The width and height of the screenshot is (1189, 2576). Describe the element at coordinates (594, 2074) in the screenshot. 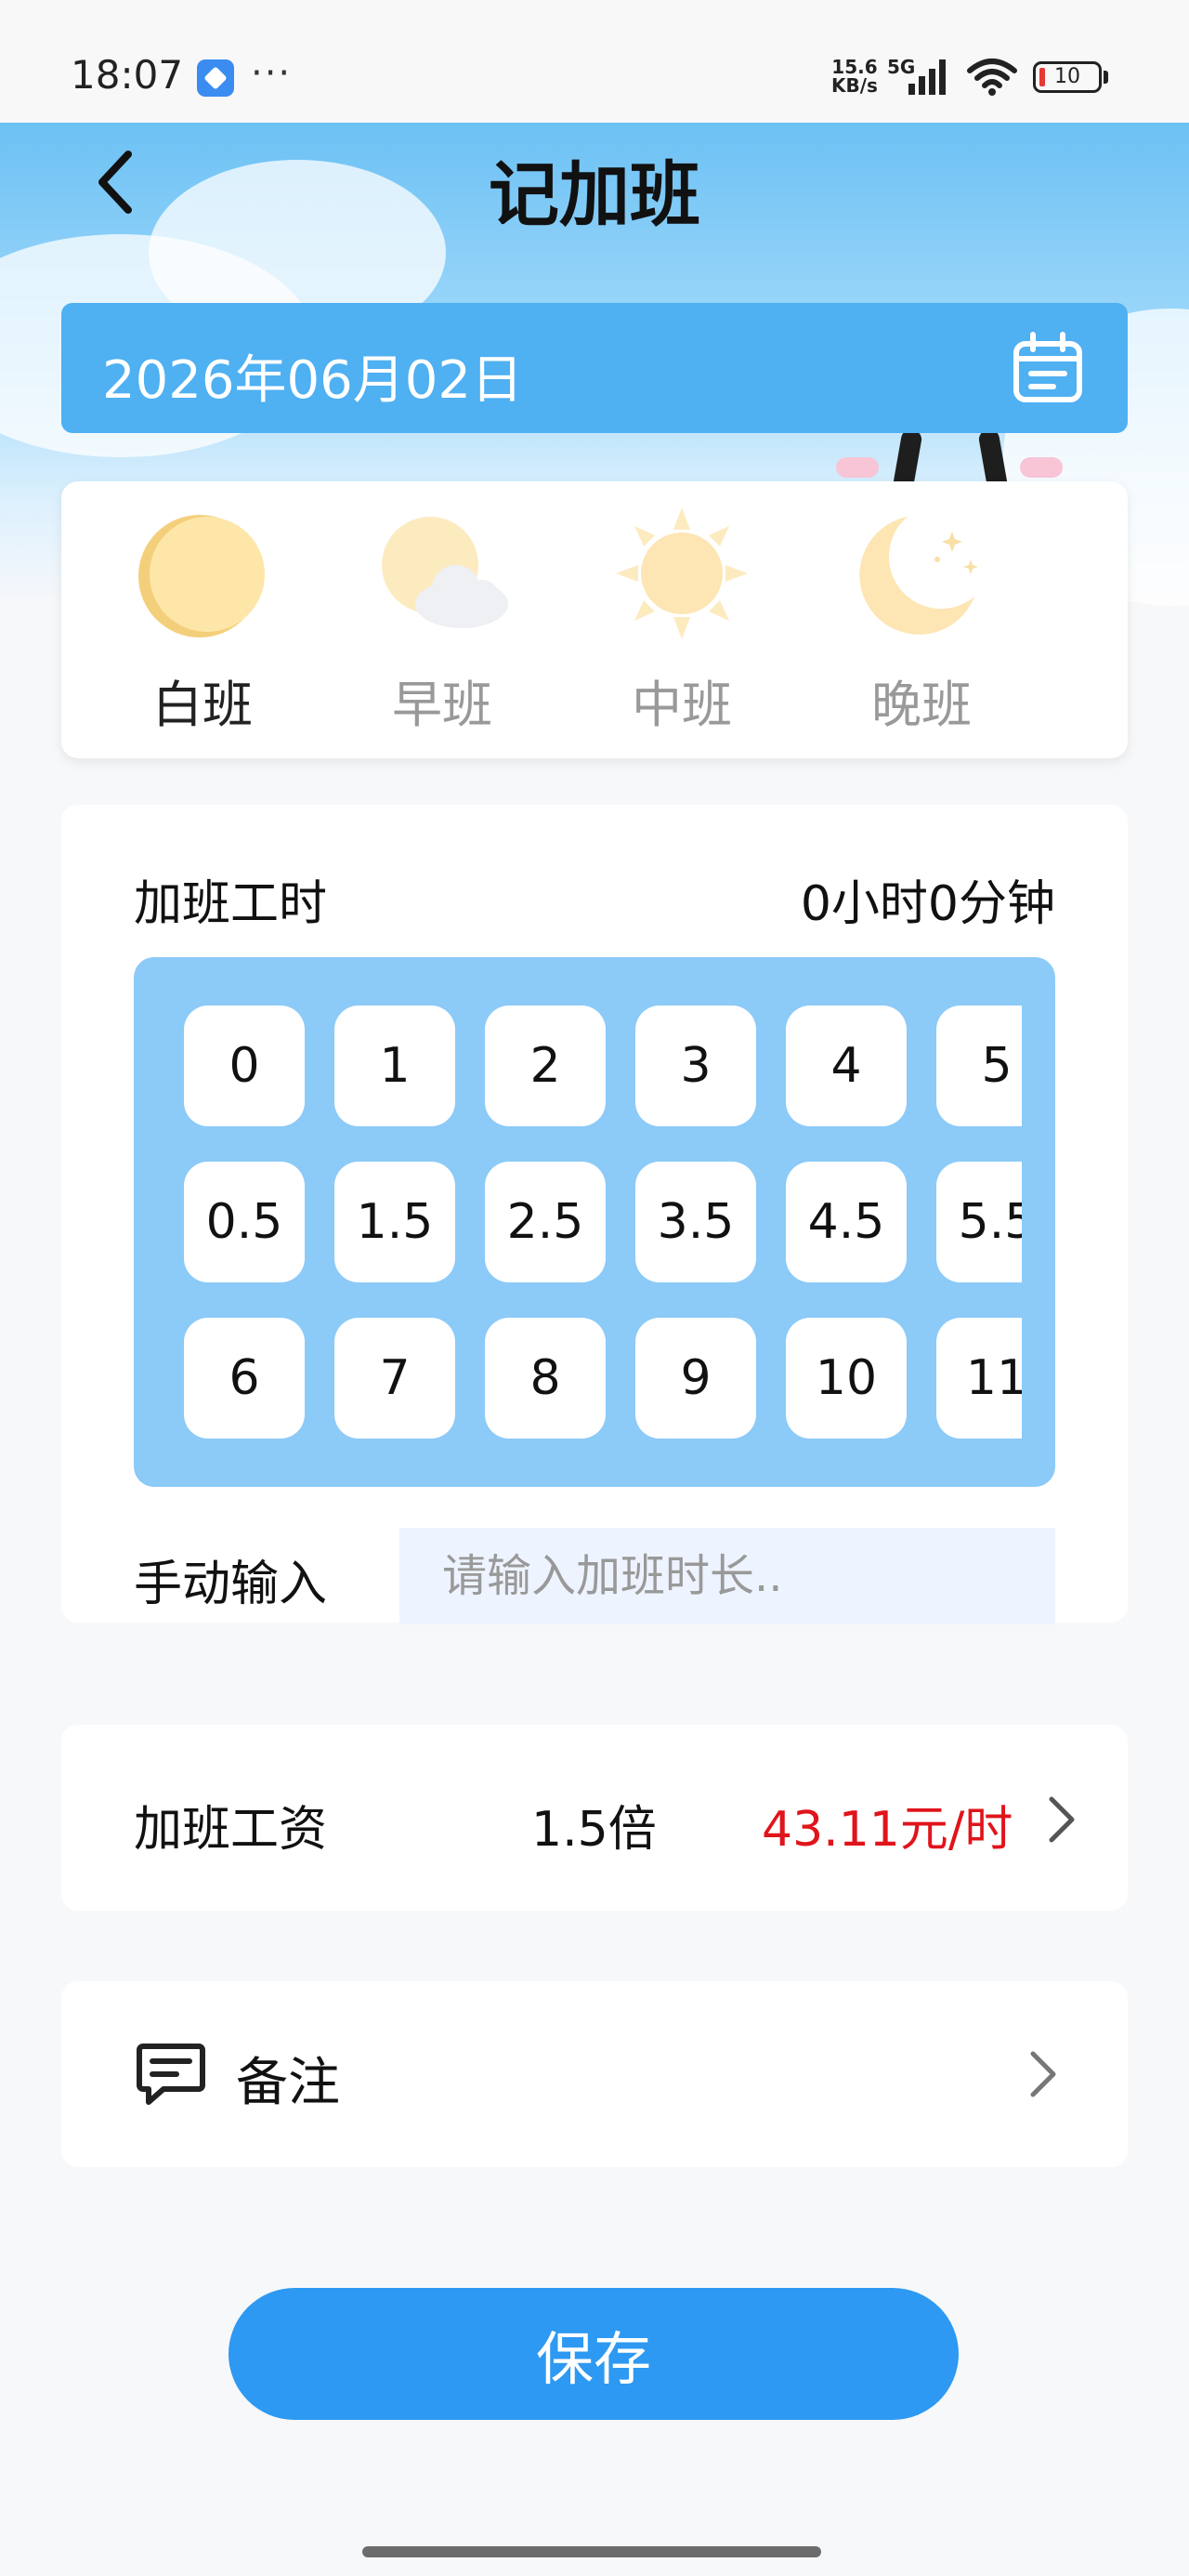

I see `note-row: 备注` at that location.